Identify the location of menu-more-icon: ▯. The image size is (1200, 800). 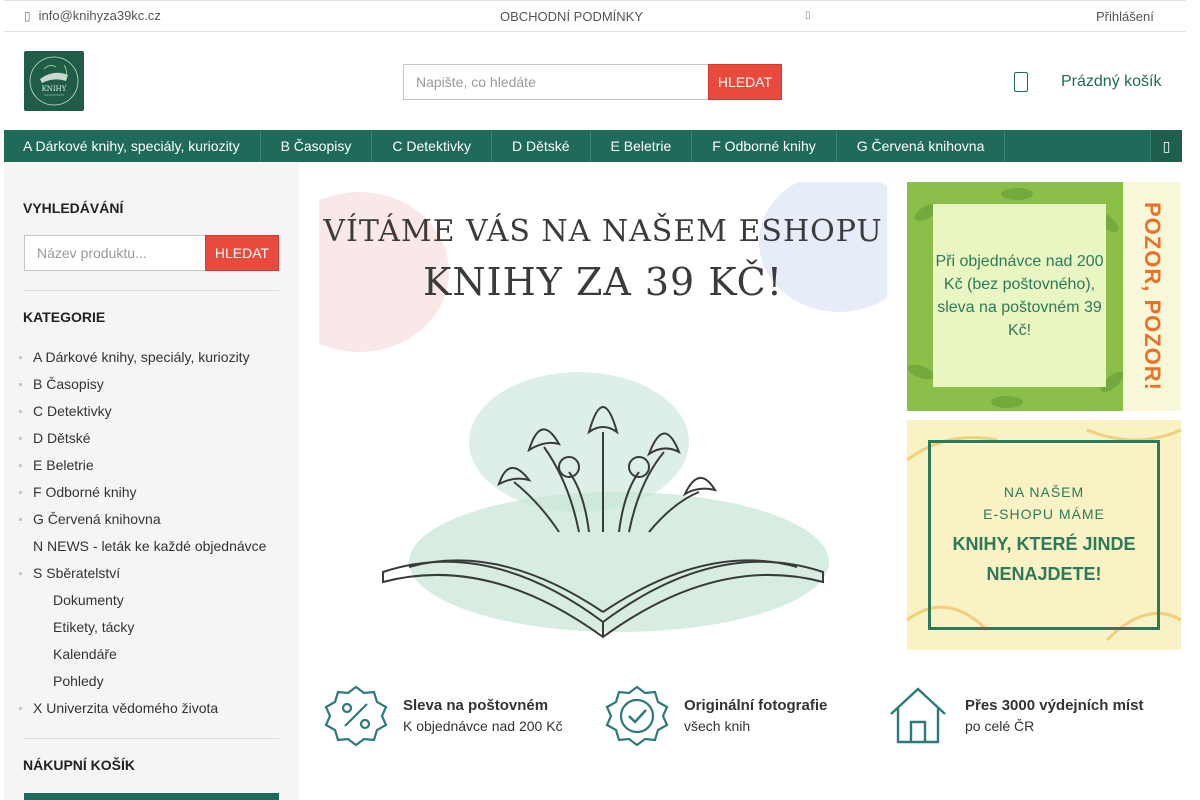
(1166, 146).